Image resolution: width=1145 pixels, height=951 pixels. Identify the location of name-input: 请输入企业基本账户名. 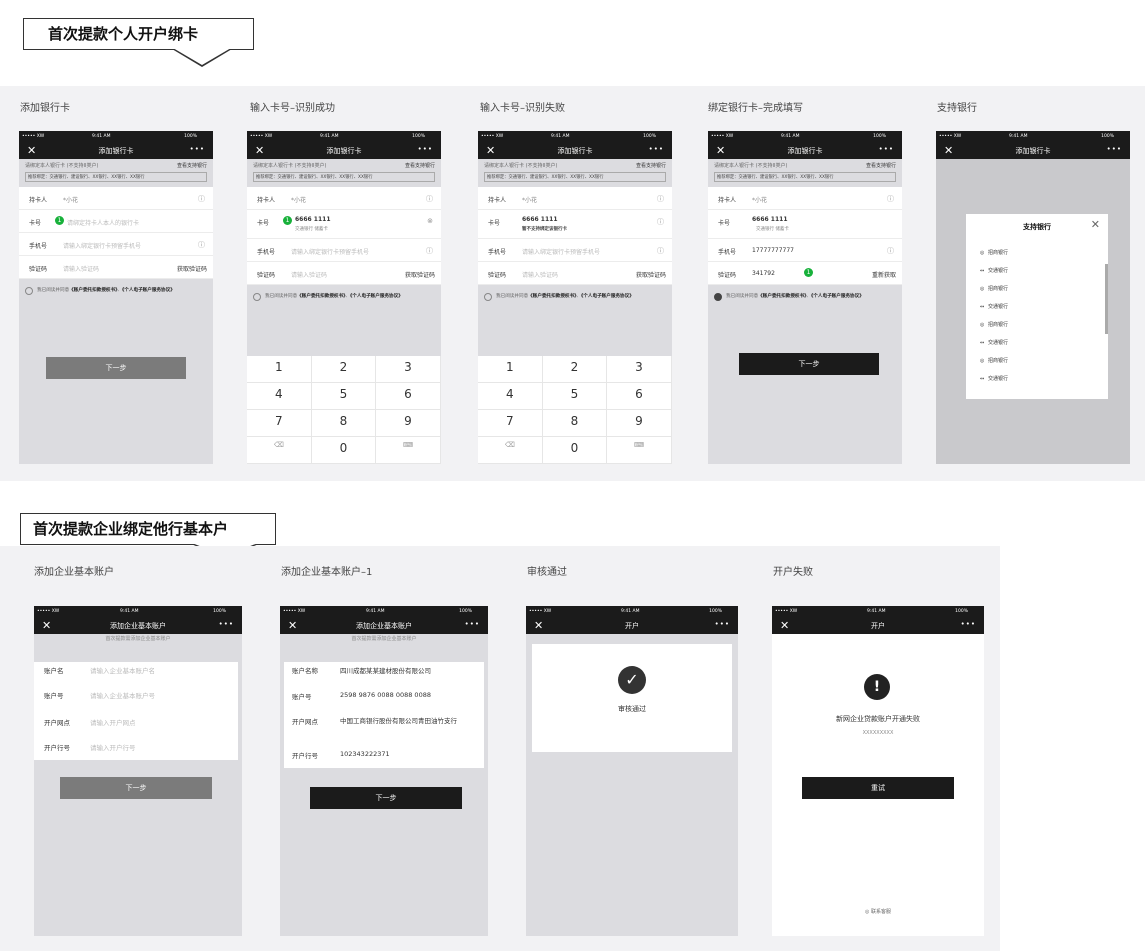
(122, 670).